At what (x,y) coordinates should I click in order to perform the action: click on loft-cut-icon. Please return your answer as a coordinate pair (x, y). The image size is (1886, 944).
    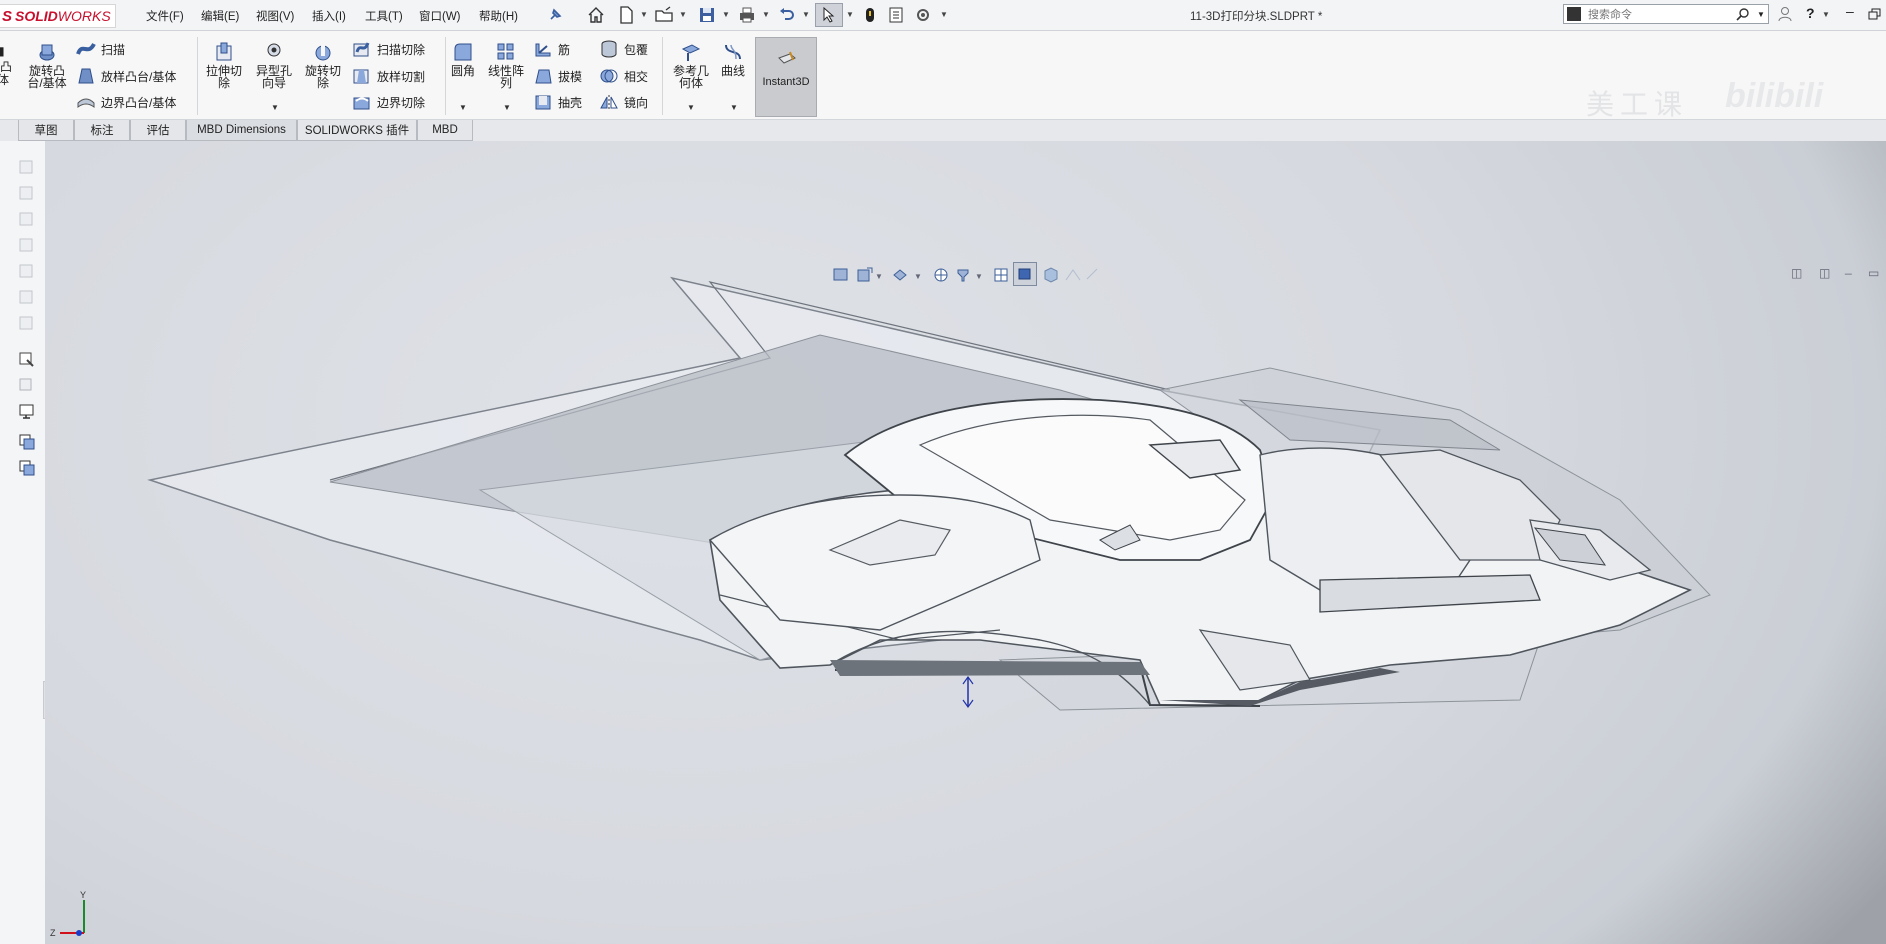
    Looking at the image, I should click on (361, 76).